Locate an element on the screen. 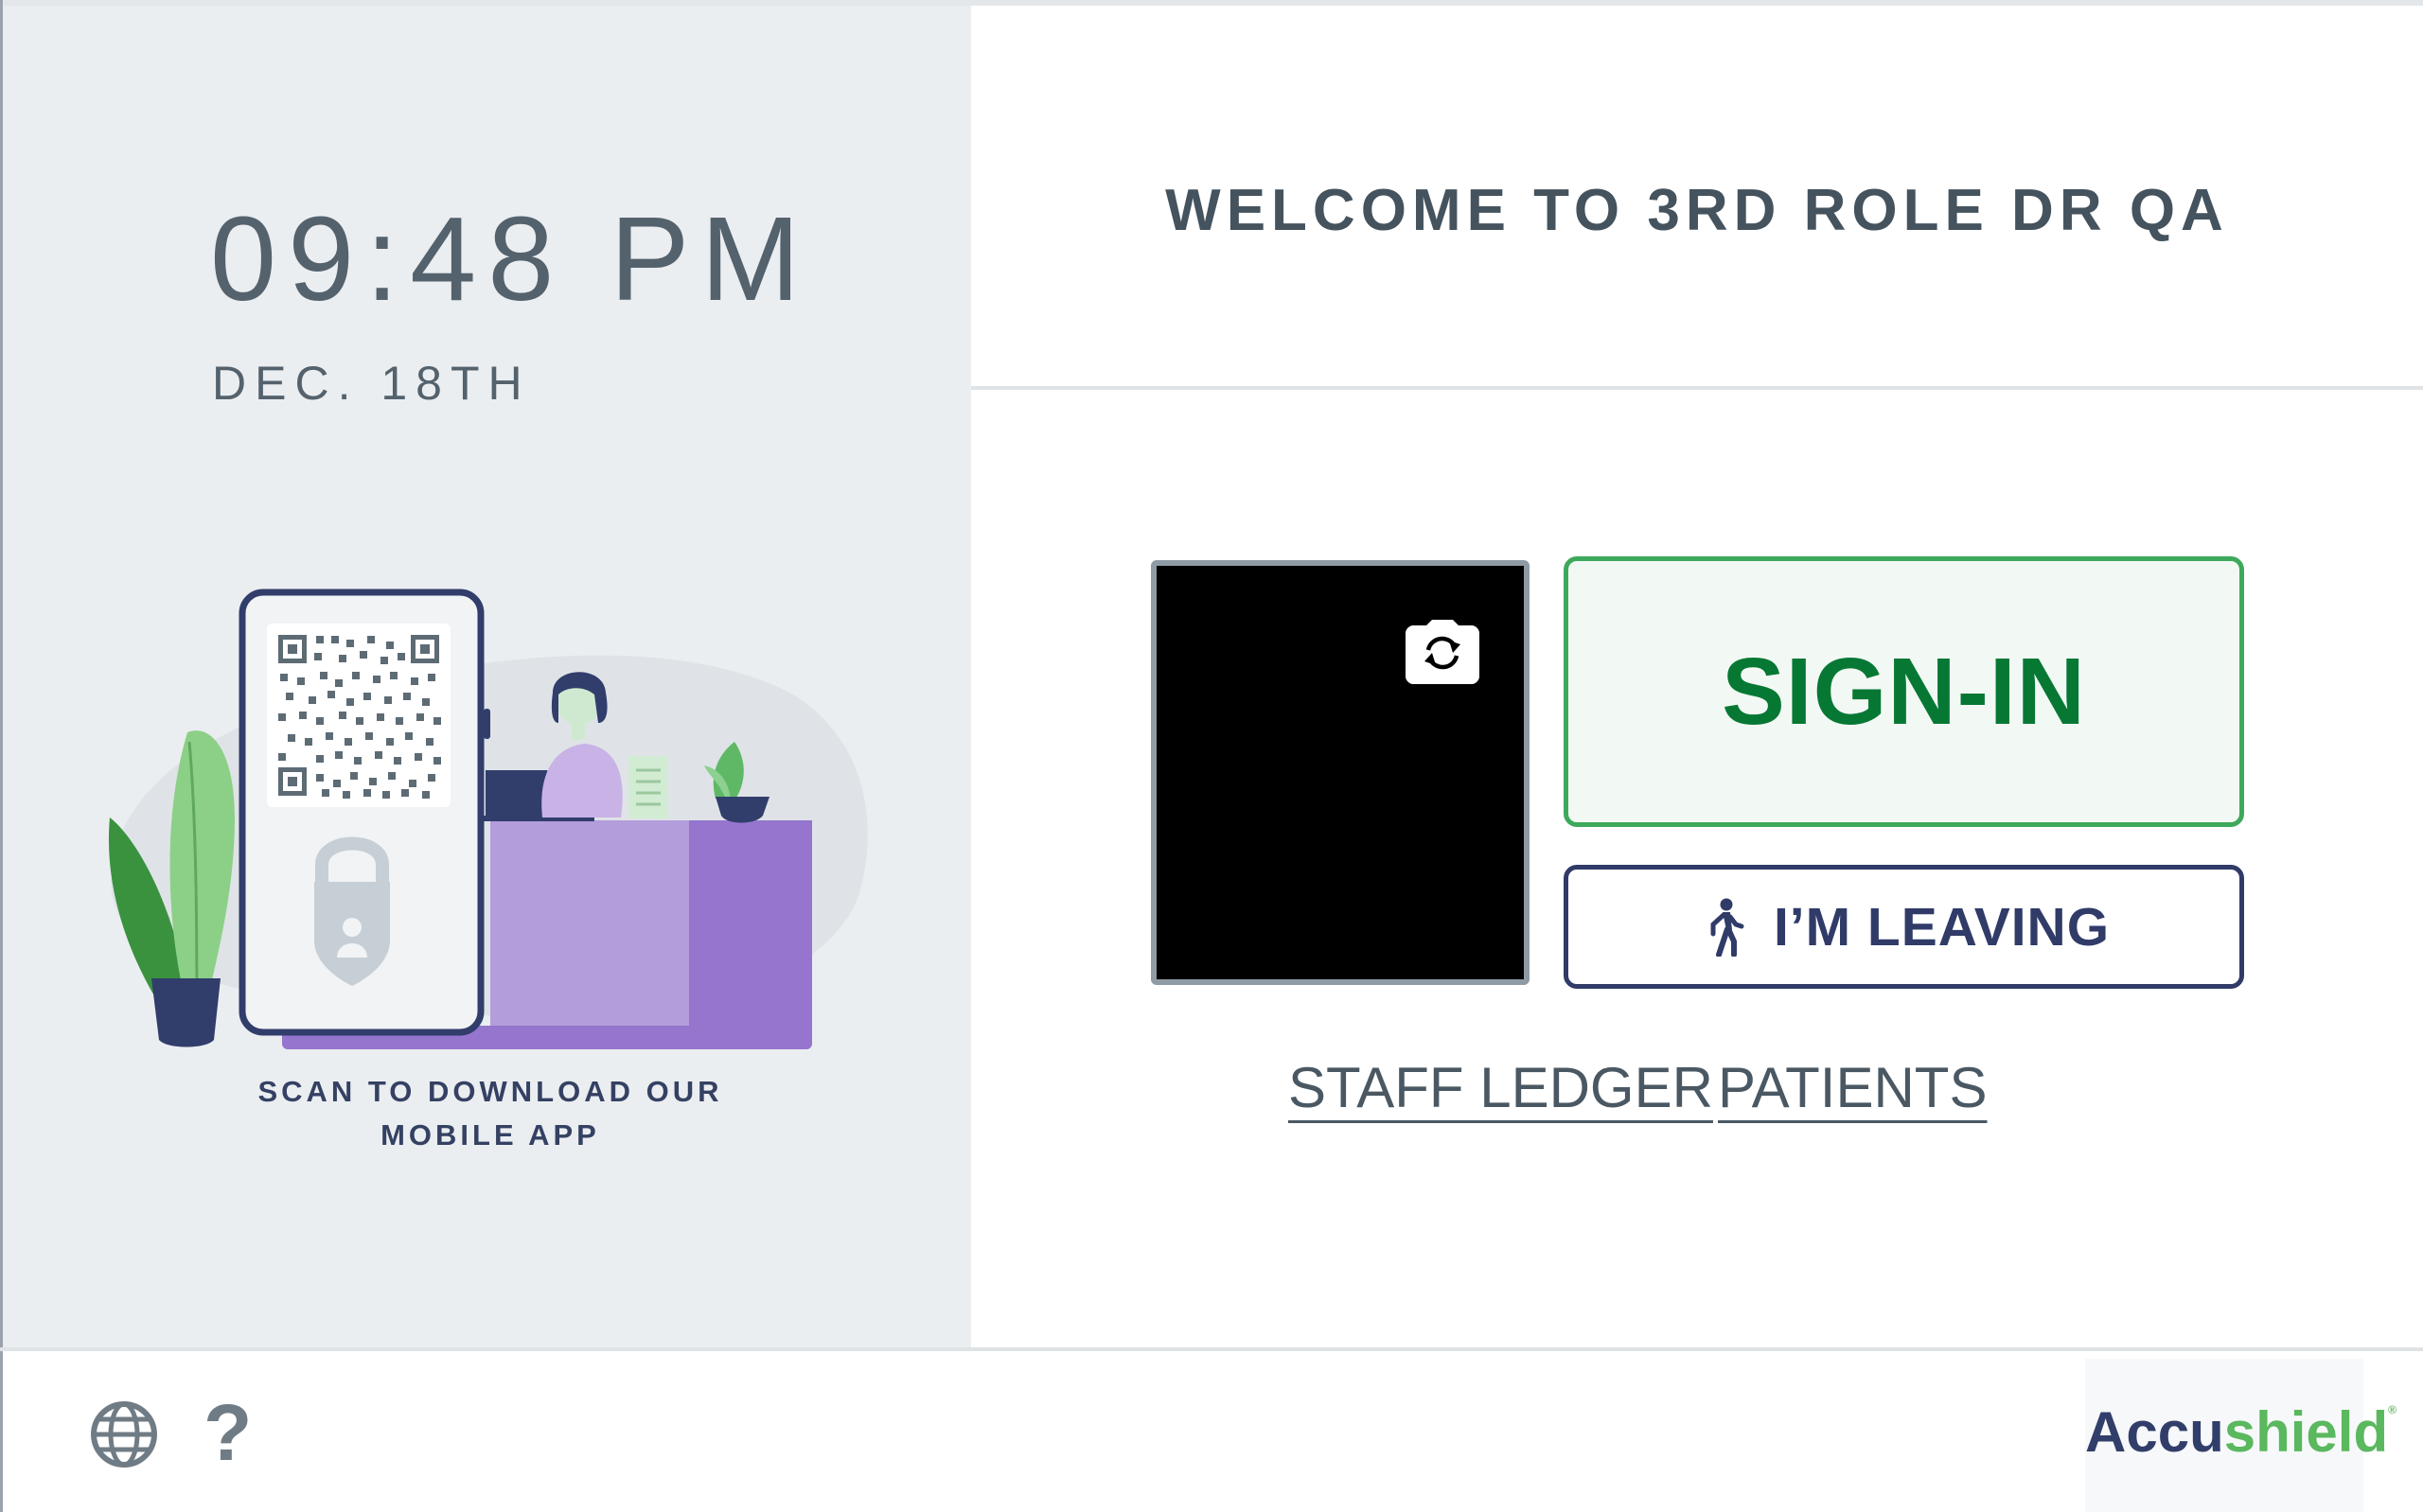 The image size is (2423, 1512). camera-switch-icon is located at coordinates (1442, 651).